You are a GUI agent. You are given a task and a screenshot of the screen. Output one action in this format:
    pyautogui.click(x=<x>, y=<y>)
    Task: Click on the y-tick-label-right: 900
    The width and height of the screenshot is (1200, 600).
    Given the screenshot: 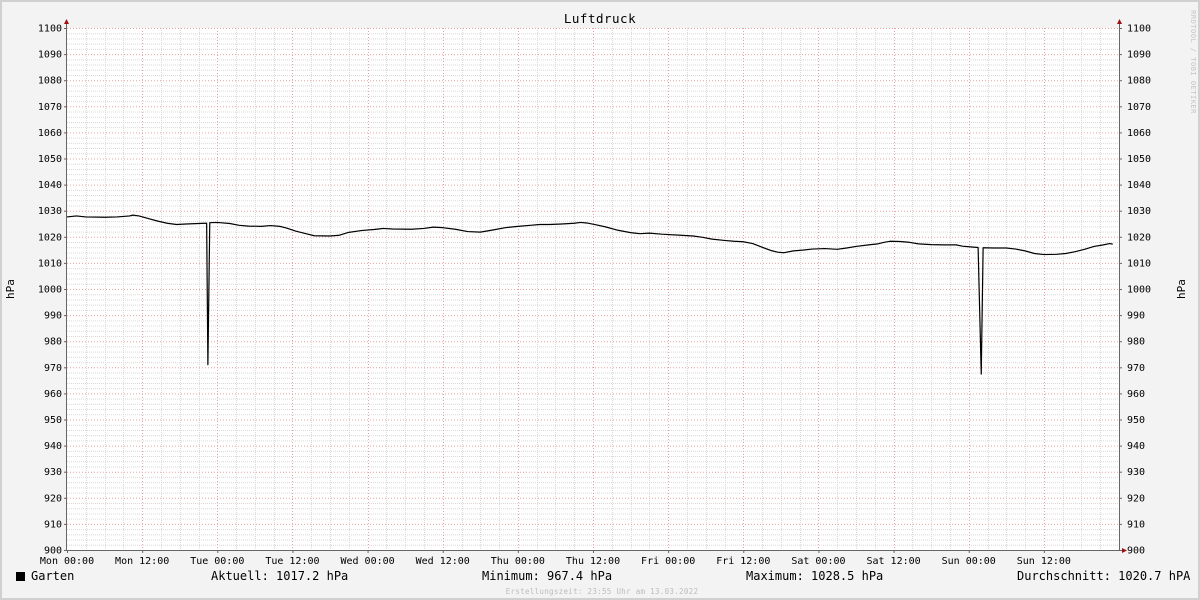 What is the action you would take?
    pyautogui.click(x=1136, y=551)
    